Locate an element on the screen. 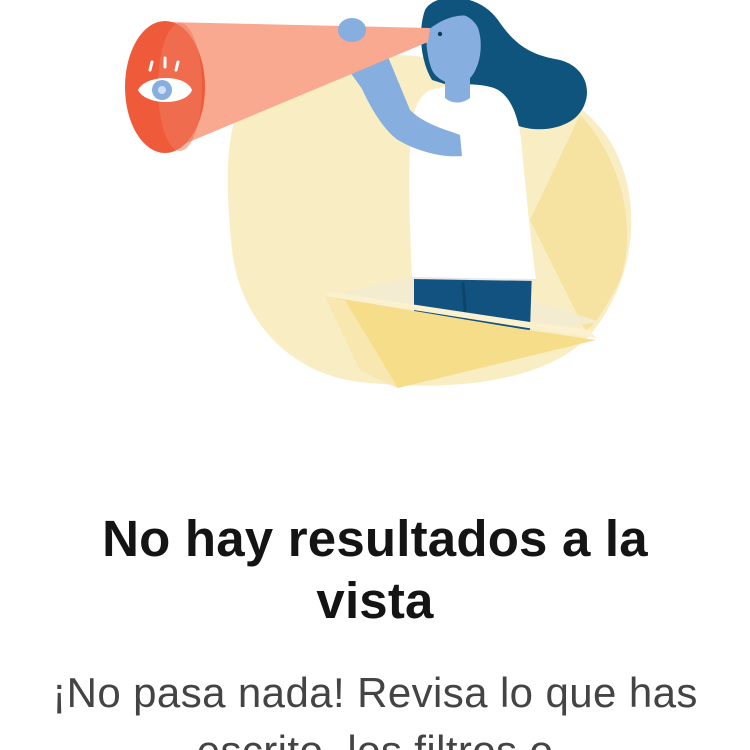 The height and width of the screenshot is (750, 750). hand is located at coordinates (352, 30).